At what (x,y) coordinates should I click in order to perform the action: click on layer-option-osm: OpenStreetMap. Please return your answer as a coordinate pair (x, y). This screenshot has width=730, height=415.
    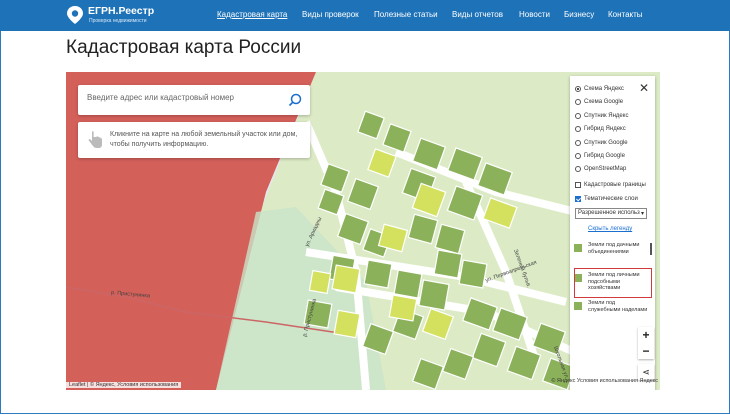
    Looking at the image, I should click on (600, 169).